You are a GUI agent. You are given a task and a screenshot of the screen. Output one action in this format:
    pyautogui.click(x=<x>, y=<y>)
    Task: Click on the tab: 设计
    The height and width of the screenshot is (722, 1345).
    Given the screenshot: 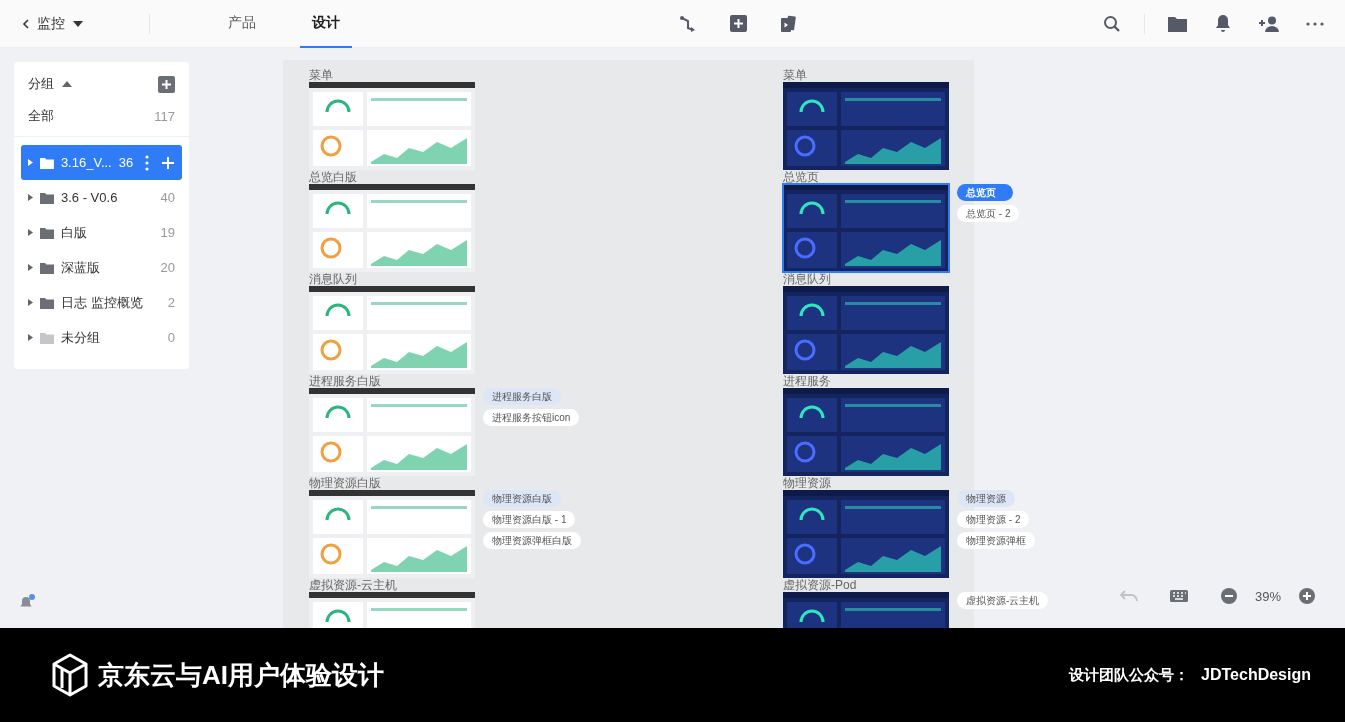 What is the action you would take?
    pyautogui.click(x=326, y=24)
    